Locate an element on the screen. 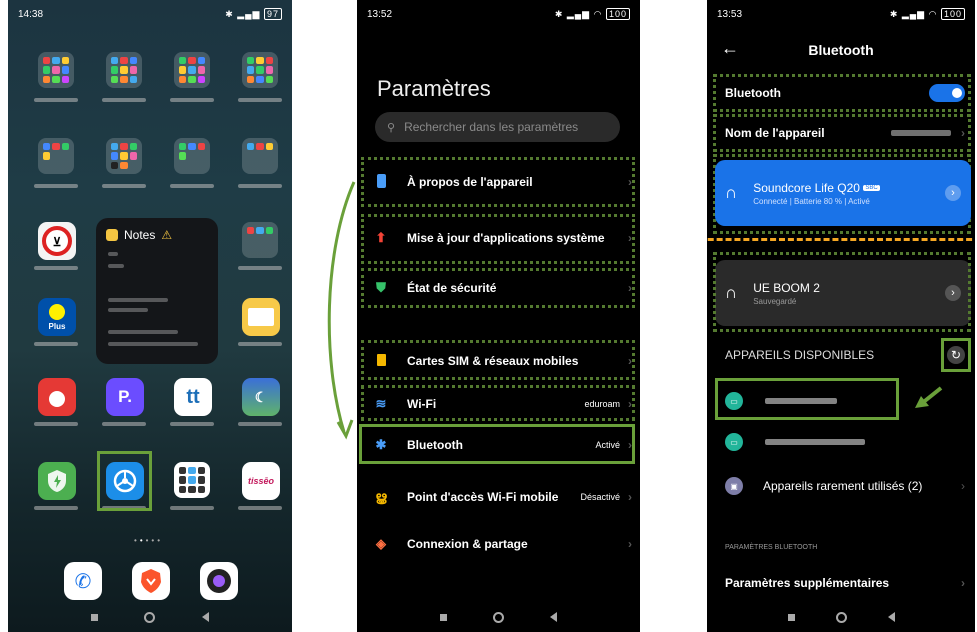 This screenshot has height=632, width=977. lidl-plus-app-icon: Plus is located at coordinates (57, 317).